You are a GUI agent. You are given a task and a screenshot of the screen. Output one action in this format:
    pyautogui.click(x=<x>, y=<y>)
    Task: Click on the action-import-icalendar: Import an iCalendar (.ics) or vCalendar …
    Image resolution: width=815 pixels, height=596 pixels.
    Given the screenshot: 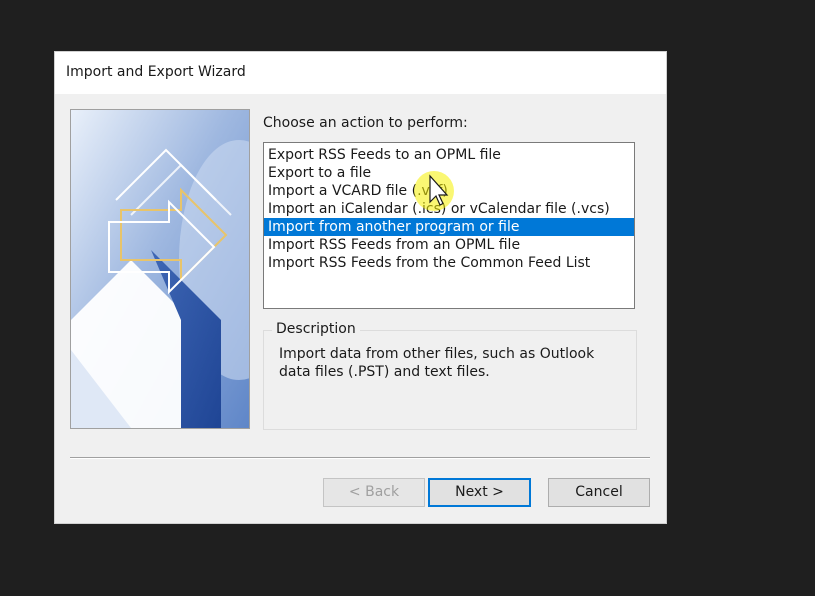 What is the action you would take?
    pyautogui.click(x=449, y=209)
    